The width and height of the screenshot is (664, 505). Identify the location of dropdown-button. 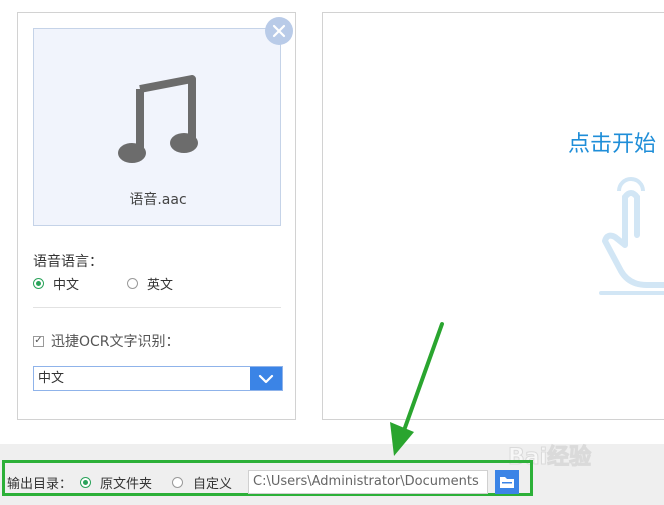
(266, 378).